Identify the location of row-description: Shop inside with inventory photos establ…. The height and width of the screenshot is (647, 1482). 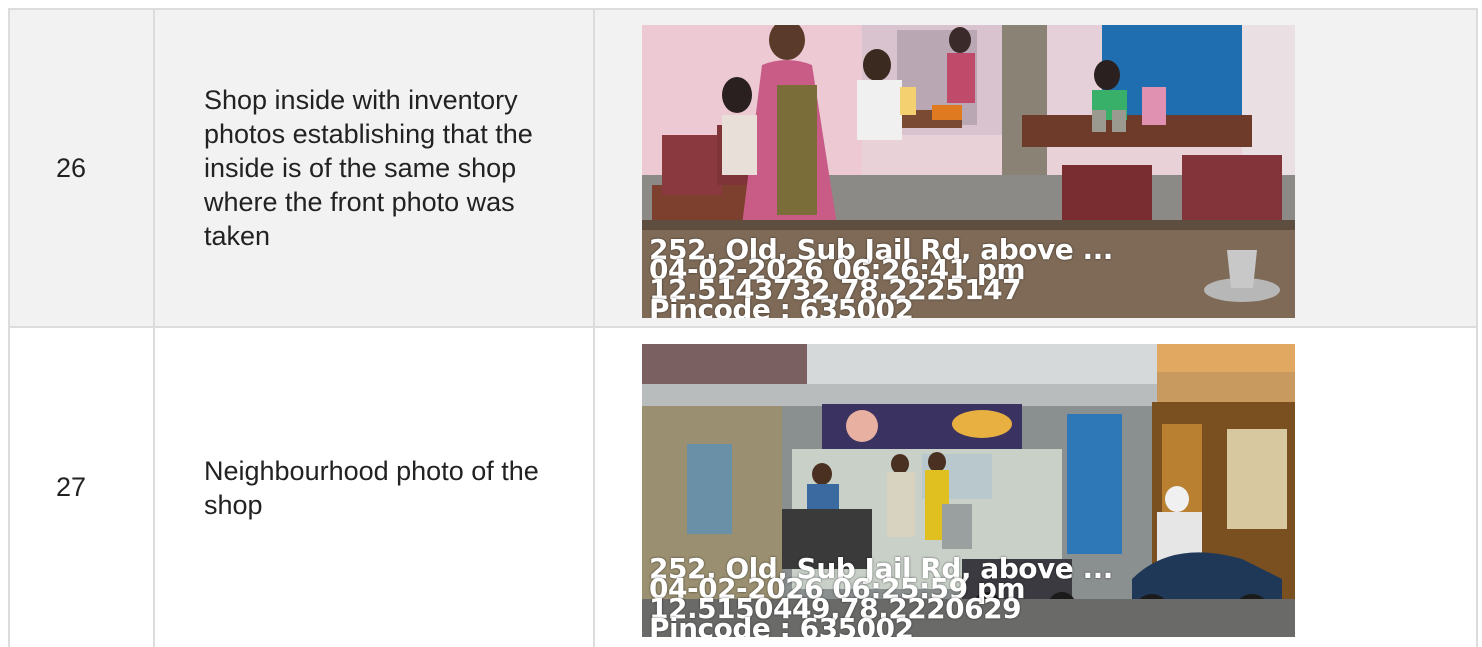
(375, 168).